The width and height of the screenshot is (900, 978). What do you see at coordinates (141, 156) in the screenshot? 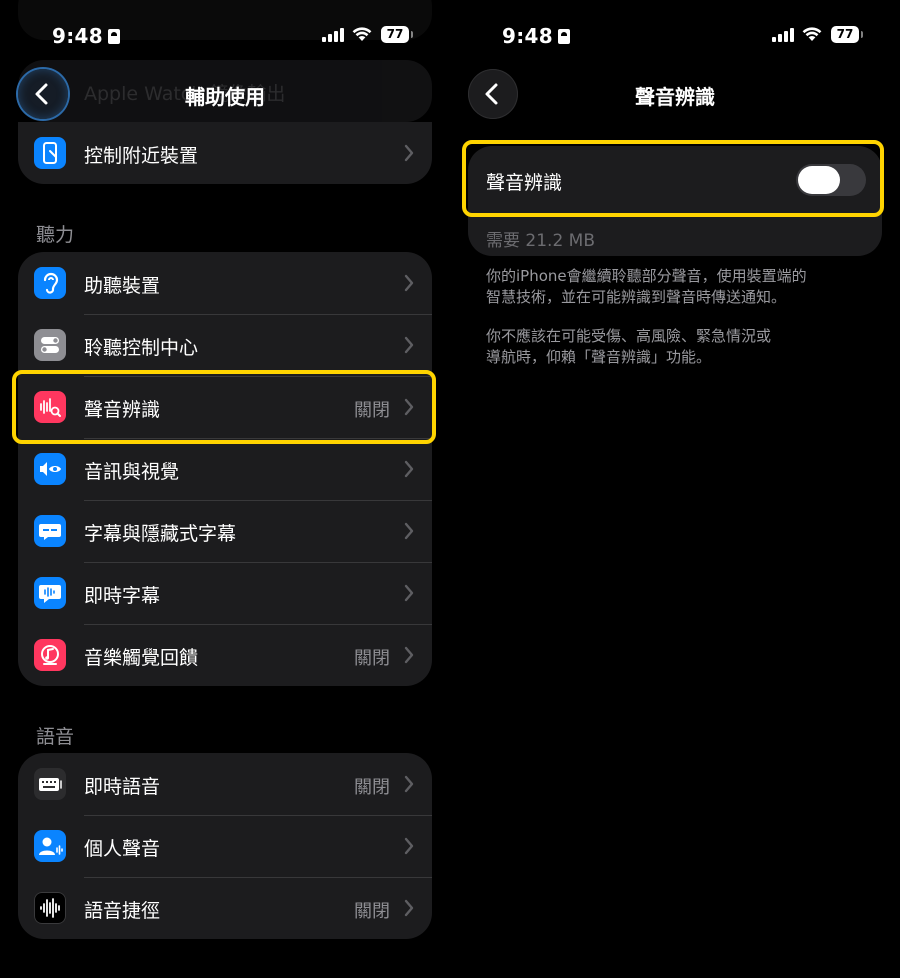
I see `row-label: 控制附近裝置` at bounding box center [141, 156].